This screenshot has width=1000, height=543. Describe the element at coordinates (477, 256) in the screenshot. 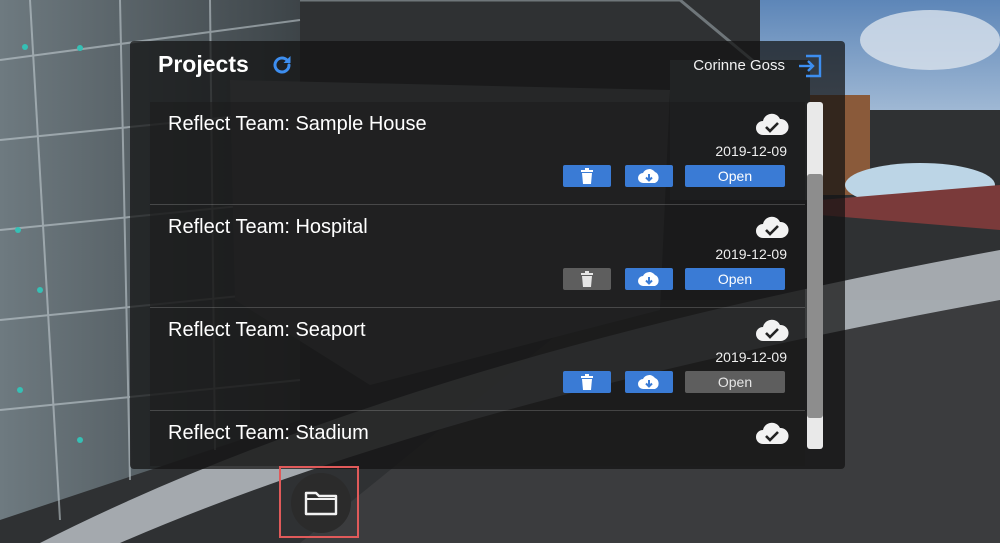

I see `project-item: Reflect Team: Hospital 2019-12-09 Open` at that location.